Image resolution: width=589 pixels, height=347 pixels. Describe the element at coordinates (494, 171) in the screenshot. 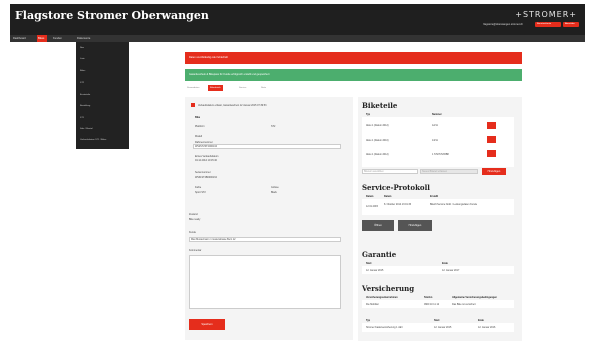

I see `add-part-button: Hinzufügen` at that location.